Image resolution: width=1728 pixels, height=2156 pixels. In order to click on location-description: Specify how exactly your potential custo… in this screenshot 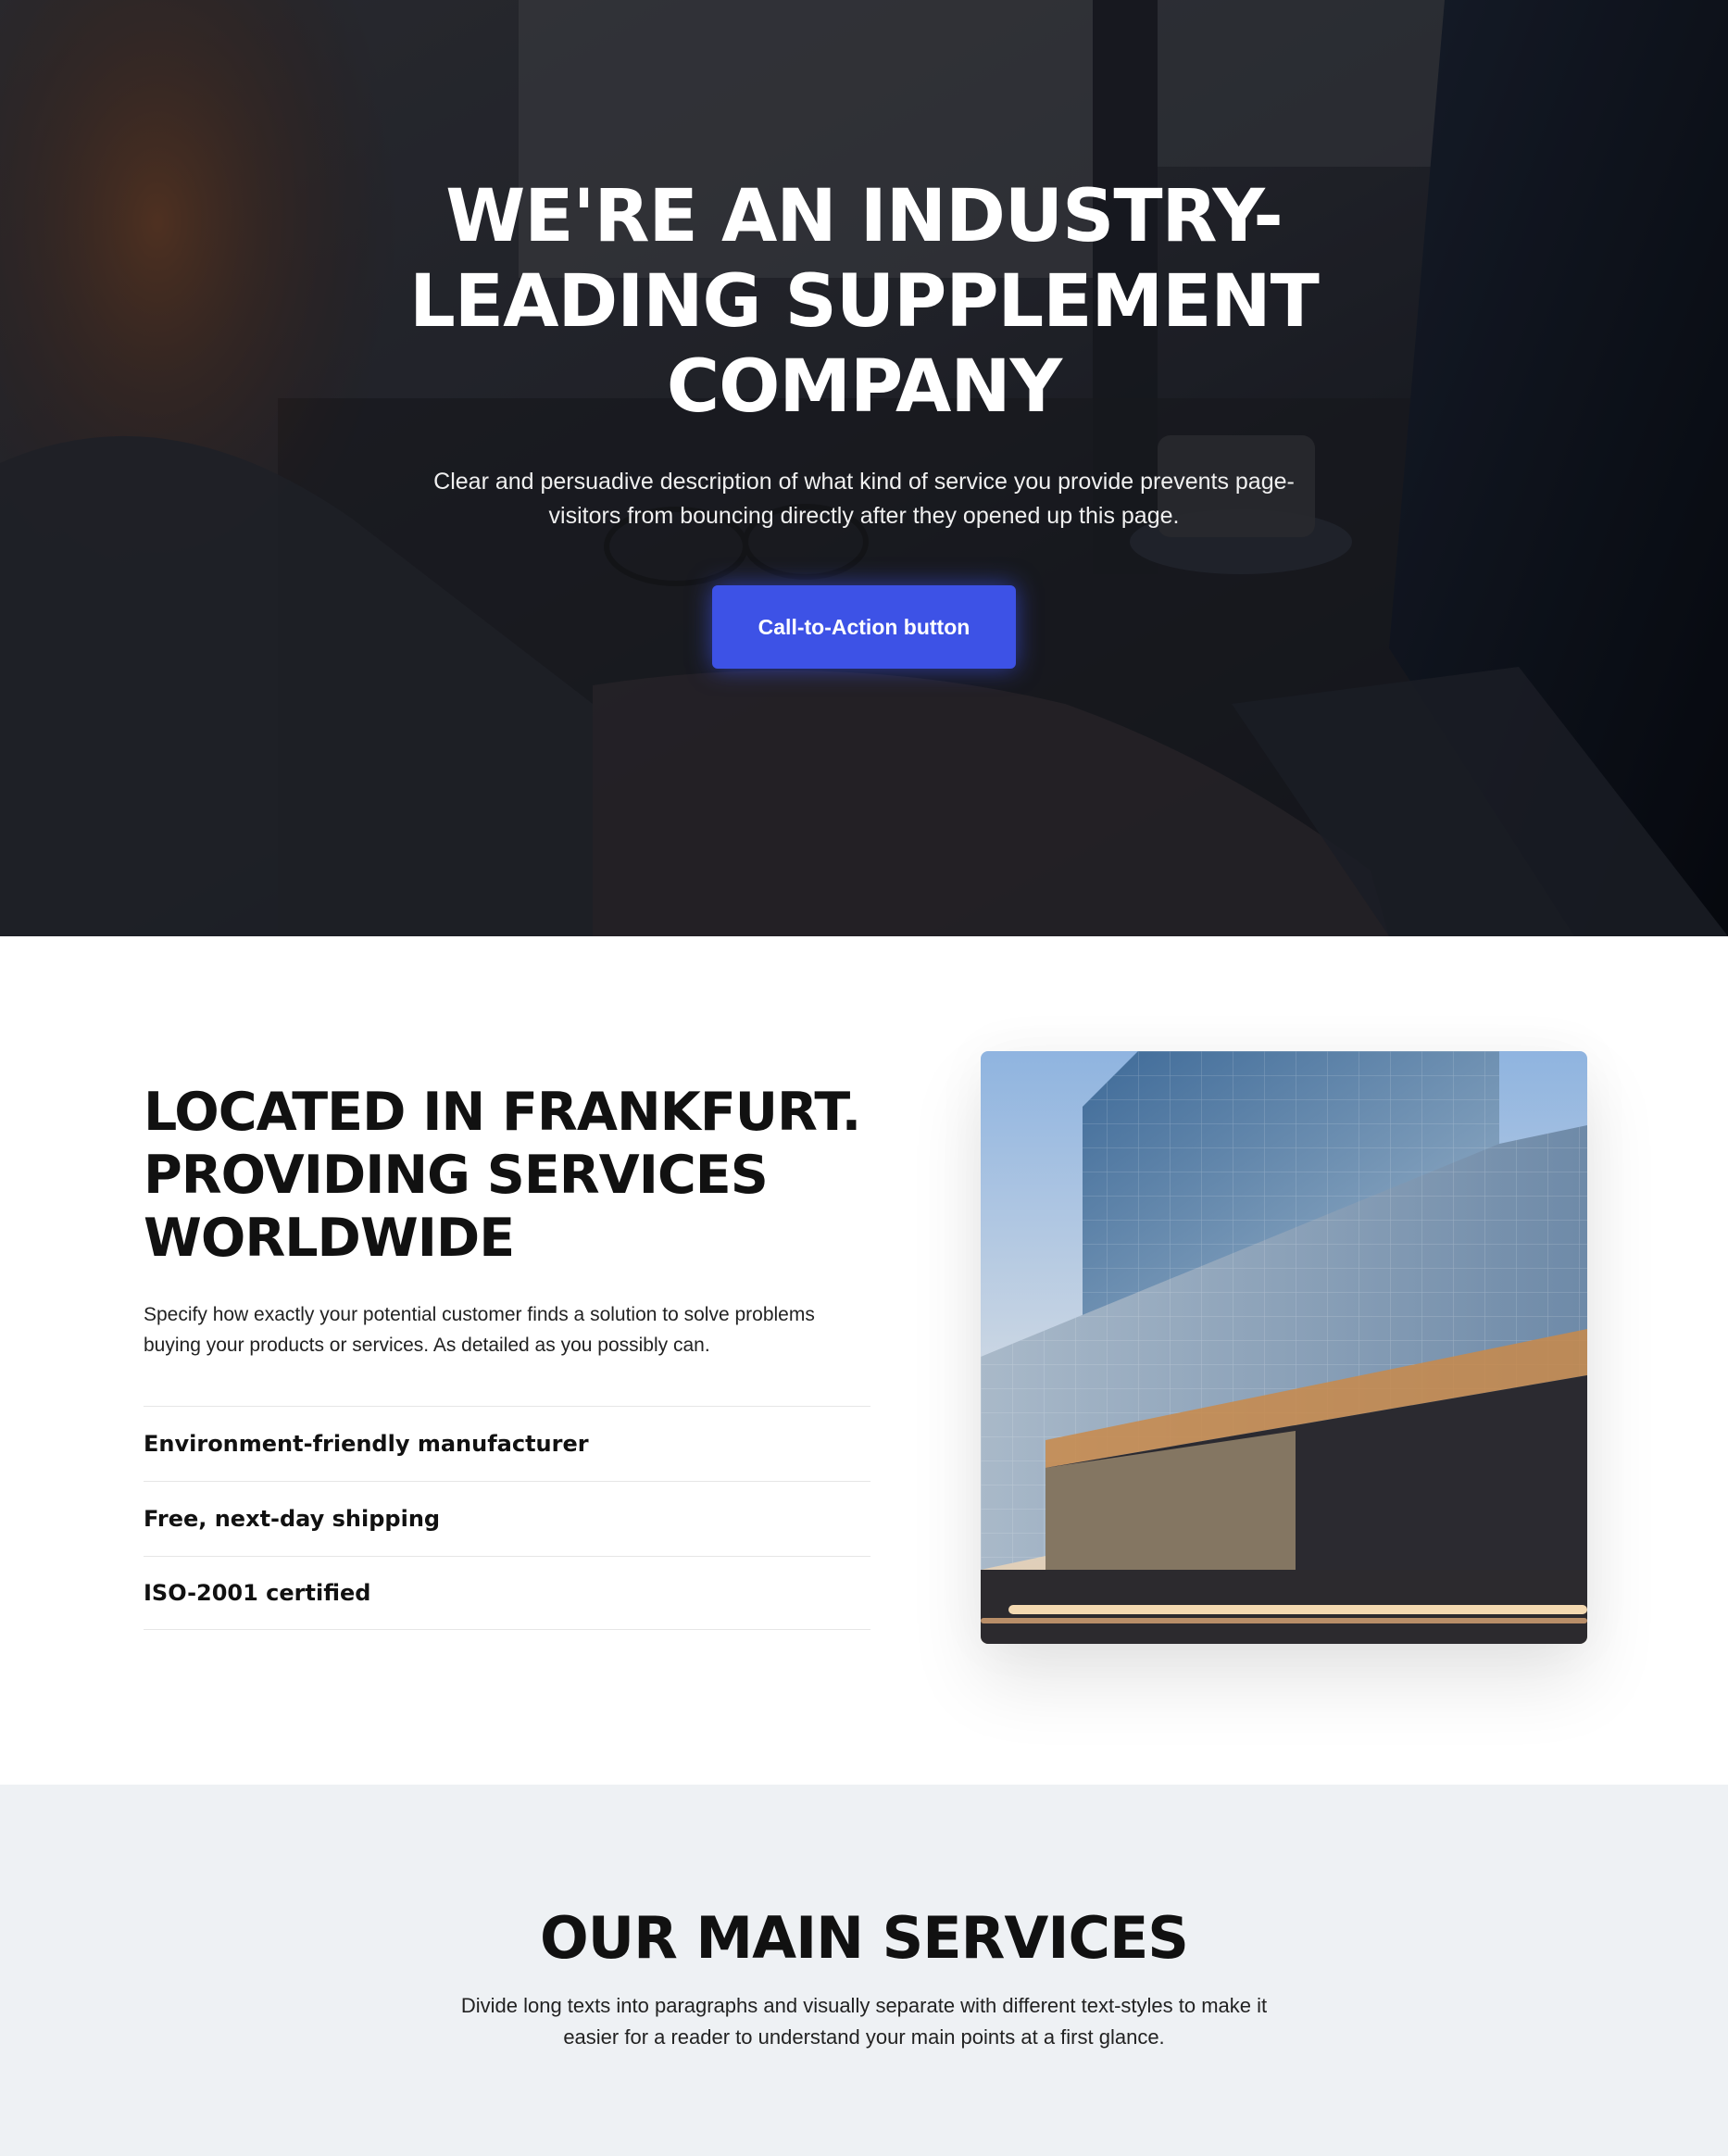, I will do `click(479, 1330)`.